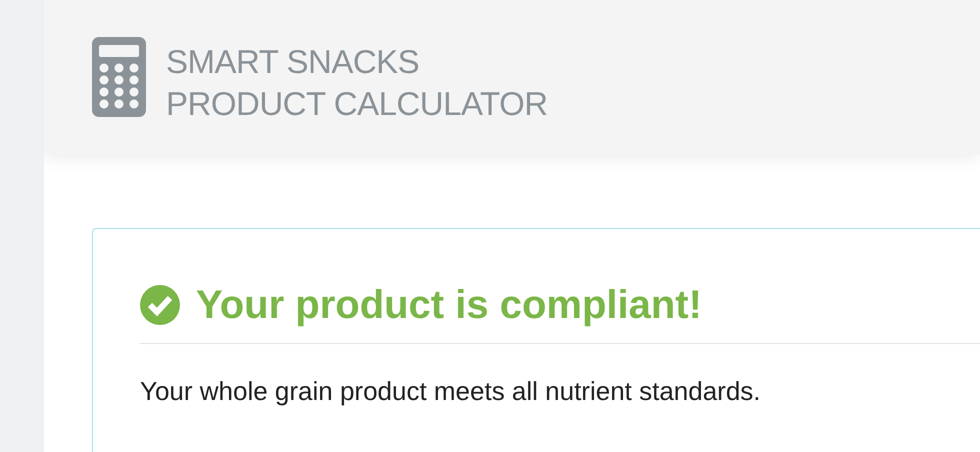  I want to click on calculator-icon, so click(119, 77).